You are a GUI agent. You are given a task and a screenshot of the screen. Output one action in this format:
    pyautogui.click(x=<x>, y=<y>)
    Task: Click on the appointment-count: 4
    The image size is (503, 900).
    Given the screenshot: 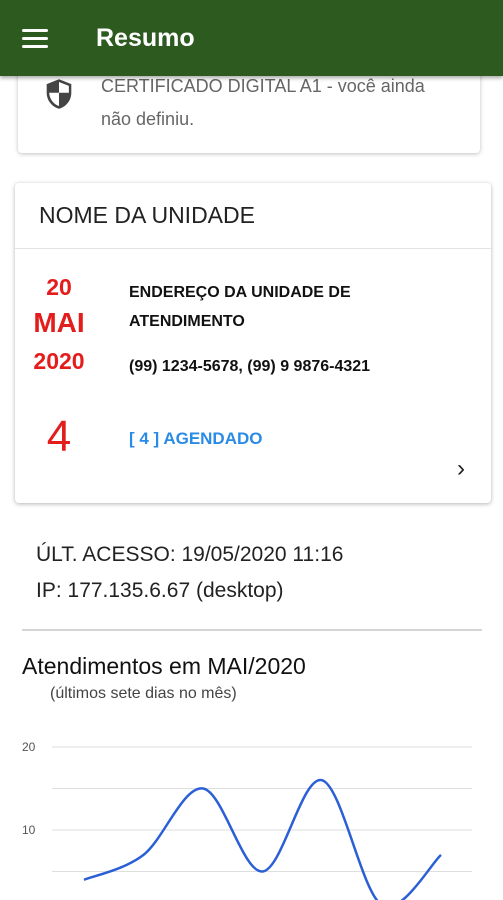 What is the action you would take?
    pyautogui.click(x=59, y=436)
    